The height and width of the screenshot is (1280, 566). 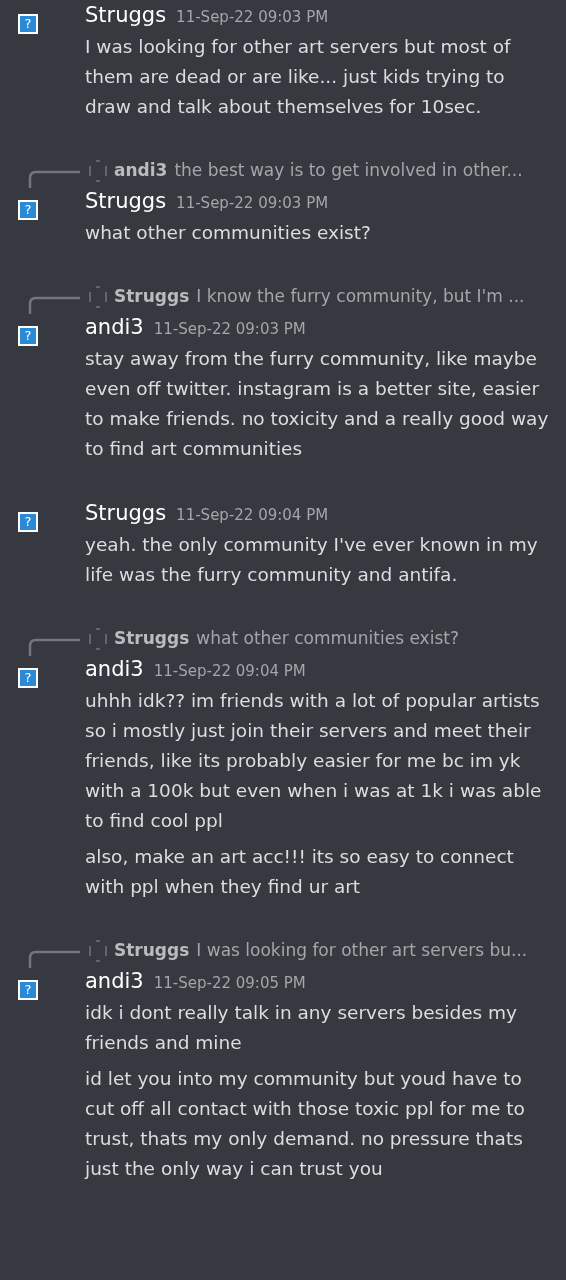 I want to click on message-text: id let you into my community but youd have to cut off all contact with those toxic ppl for me to trust, thats my only demand. no pressure thats just the only way i can trust you, so click(x=305, y=1124).